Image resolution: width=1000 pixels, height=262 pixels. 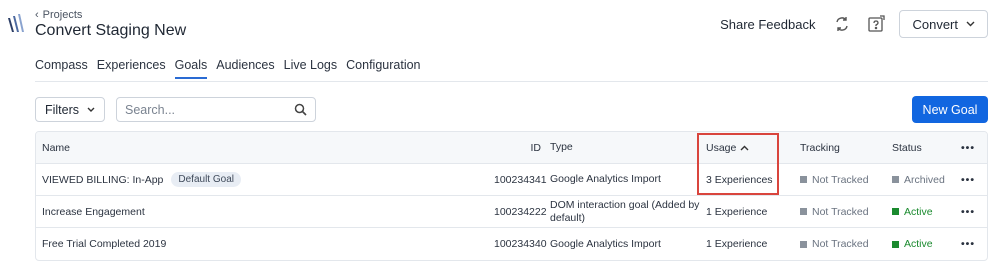 I want to click on goal-status: Archived, so click(x=920, y=180).